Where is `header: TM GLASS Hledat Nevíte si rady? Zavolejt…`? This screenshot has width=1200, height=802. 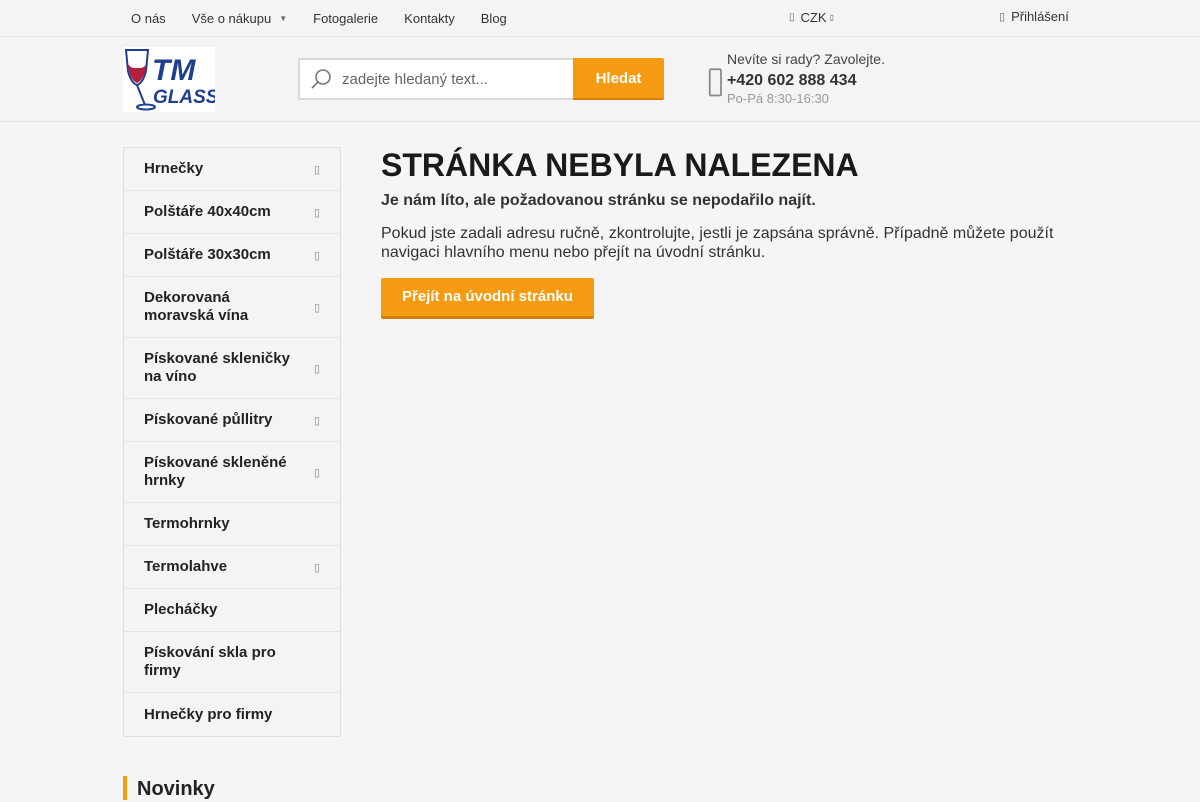
header: TM GLASS Hledat Nevíte si rady? Zavolejt… is located at coordinates (600, 79).